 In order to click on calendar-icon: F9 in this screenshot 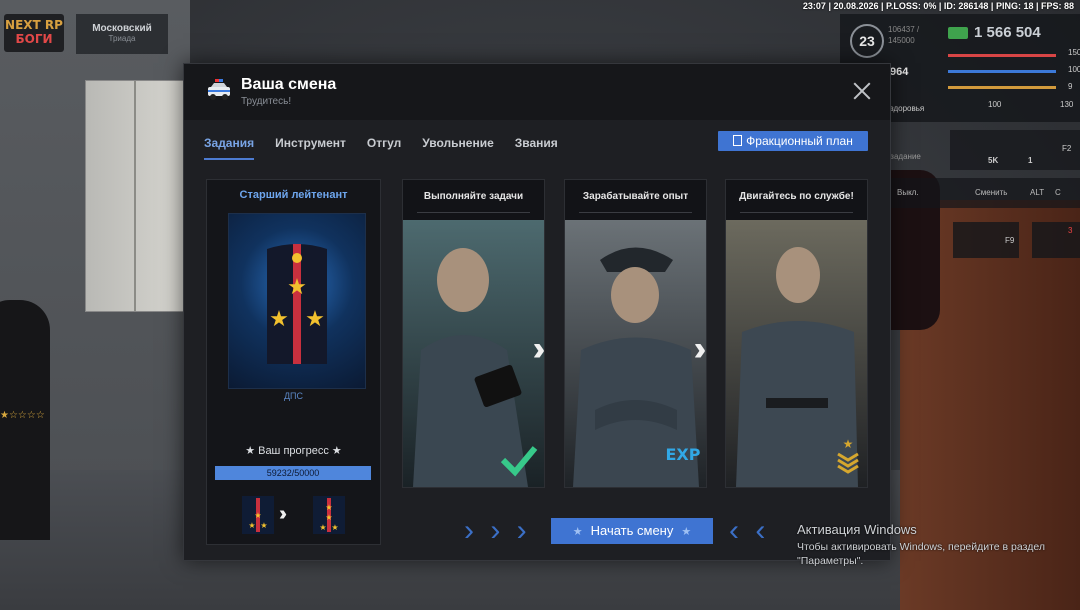, I will do `click(986, 240)`.